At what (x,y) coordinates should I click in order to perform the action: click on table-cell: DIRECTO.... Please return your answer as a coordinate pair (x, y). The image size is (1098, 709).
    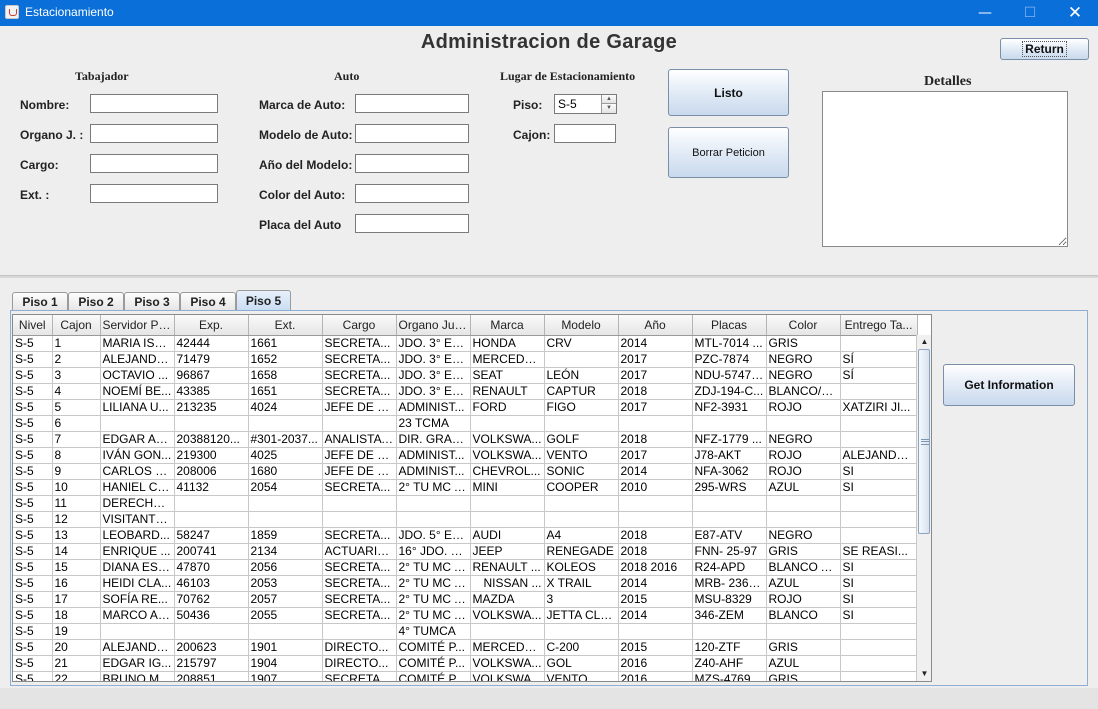
    Looking at the image, I should click on (359, 663).